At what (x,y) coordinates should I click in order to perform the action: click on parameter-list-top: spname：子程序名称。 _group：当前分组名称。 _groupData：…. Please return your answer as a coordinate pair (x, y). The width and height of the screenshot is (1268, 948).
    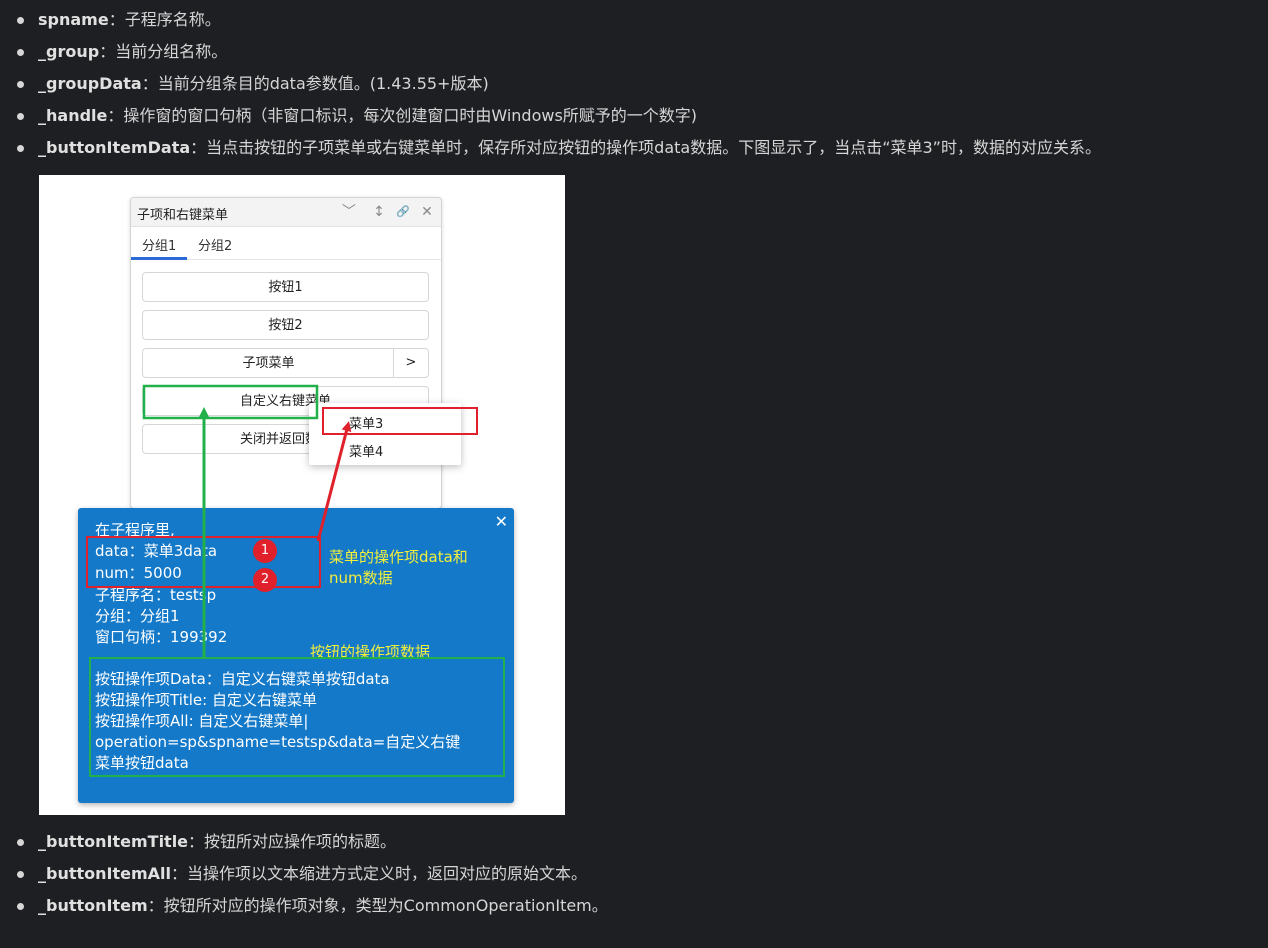
    Looking at the image, I should click on (550, 84).